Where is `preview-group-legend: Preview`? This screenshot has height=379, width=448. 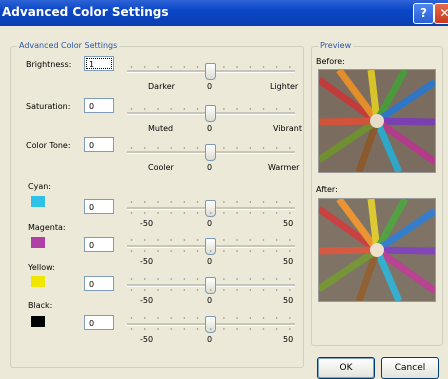
preview-group-legend: Preview is located at coordinates (336, 45).